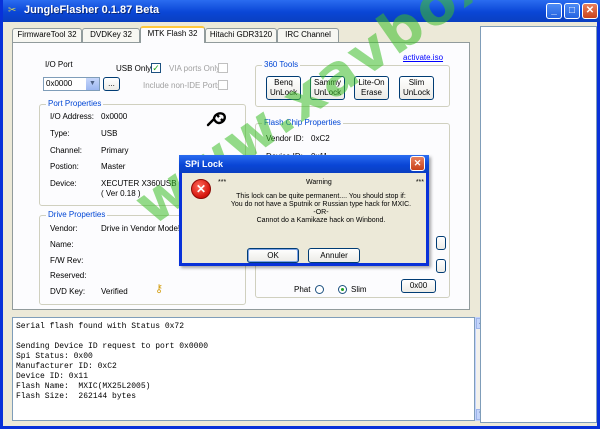 The width and height of the screenshot is (600, 429). I want to click on io-address-value: 0x0000, so click(114, 116).